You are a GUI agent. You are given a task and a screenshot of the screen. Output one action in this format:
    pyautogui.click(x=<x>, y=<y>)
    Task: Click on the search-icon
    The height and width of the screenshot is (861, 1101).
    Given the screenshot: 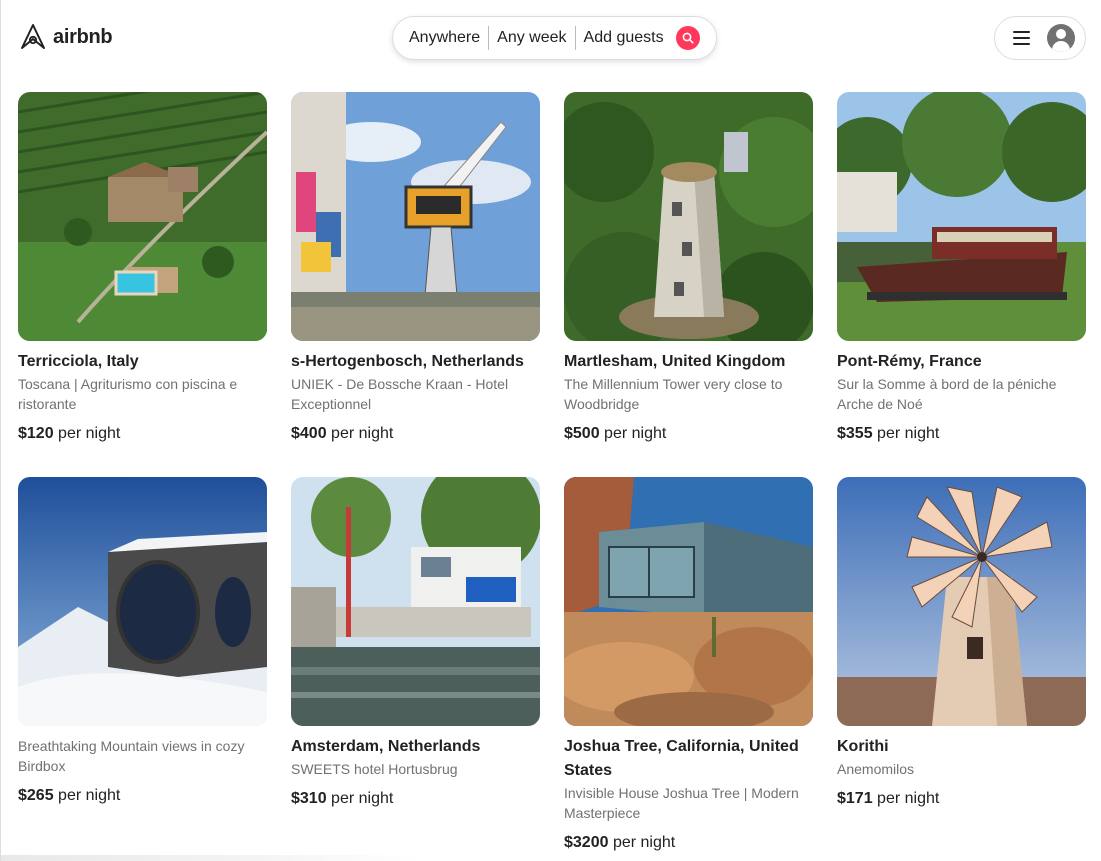 What is the action you would take?
    pyautogui.click(x=688, y=38)
    